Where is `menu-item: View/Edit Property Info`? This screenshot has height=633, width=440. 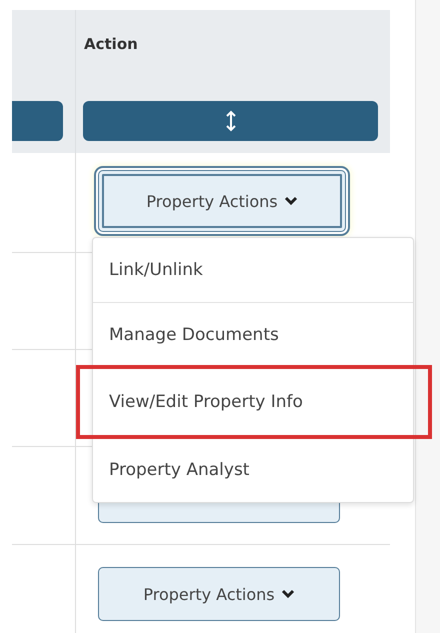 menu-item: View/Edit Property Info is located at coordinates (253, 402).